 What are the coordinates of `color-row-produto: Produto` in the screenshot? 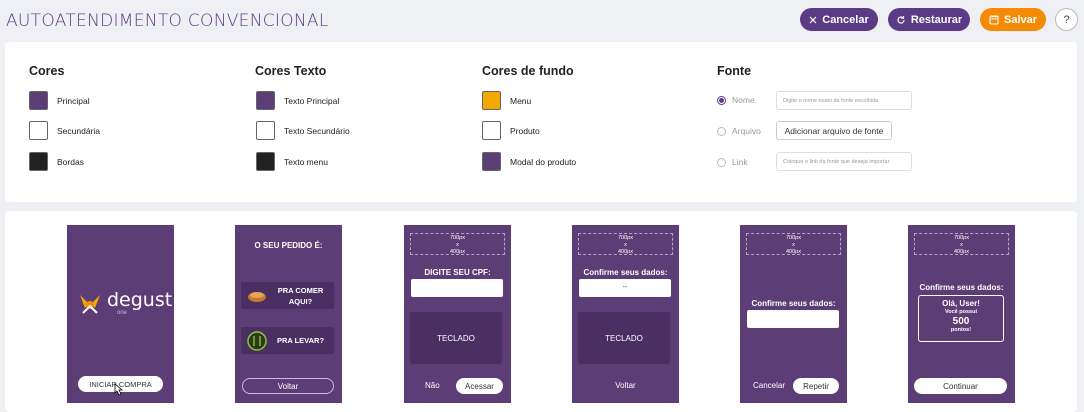 It's located at (511, 130).